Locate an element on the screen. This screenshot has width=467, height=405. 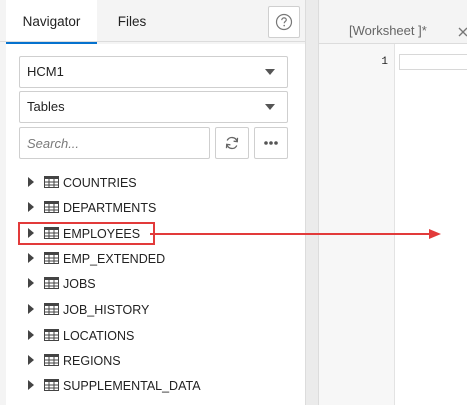
help-icon is located at coordinates (284, 22).